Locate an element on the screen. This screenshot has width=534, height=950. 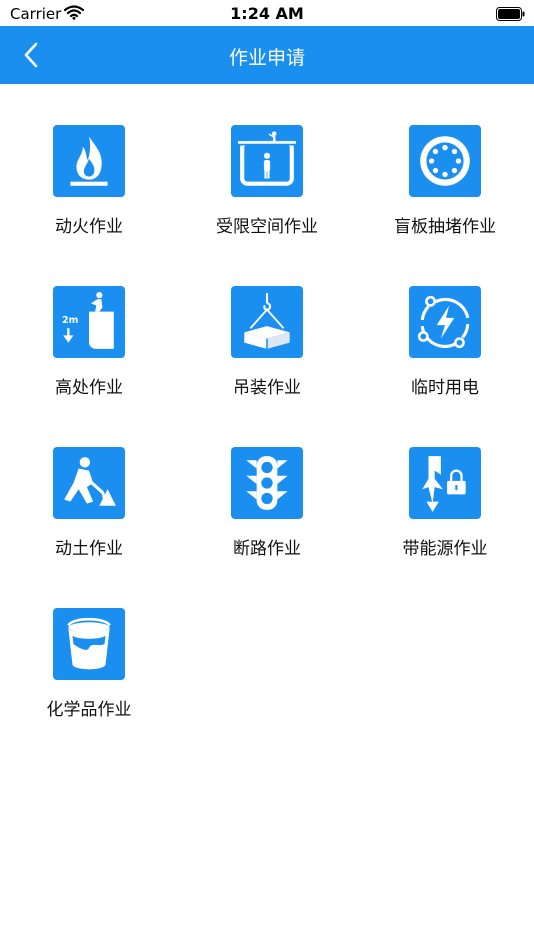
page-title: 作业申请 is located at coordinates (266, 58).